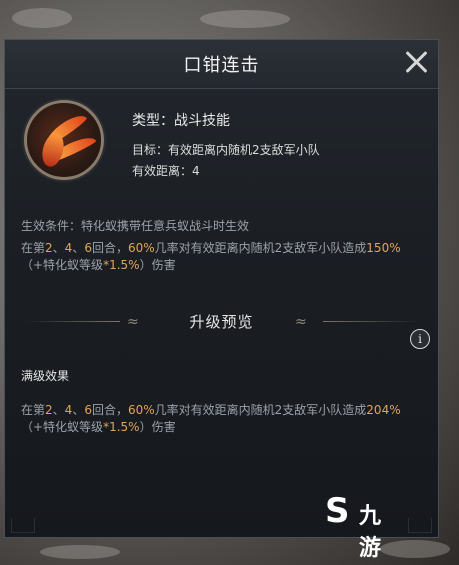 The width and height of the screenshot is (459, 565). What do you see at coordinates (64, 140) in the screenshot?
I see `claw-skill-icon` at bounding box center [64, 140].